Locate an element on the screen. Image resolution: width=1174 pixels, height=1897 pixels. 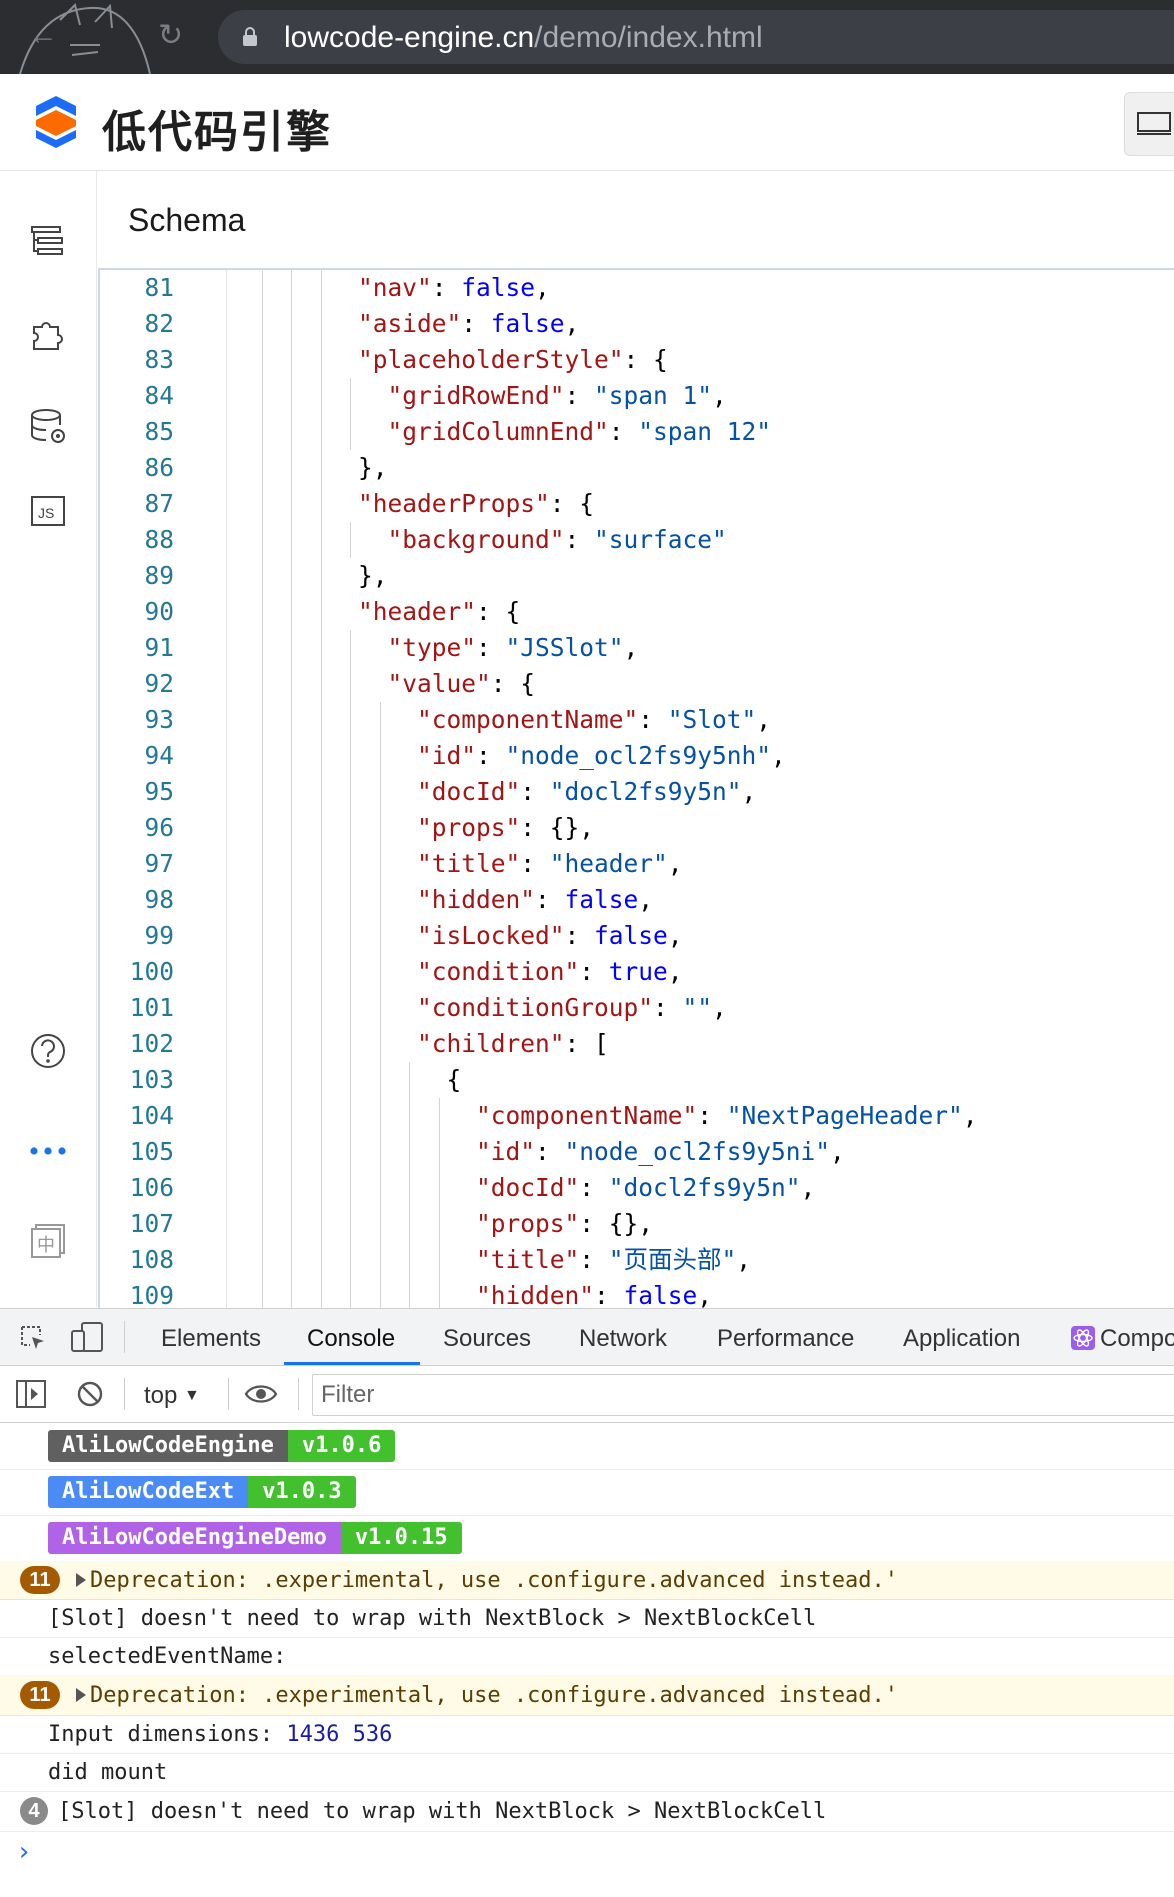
code-token: "gridColumnEnd" is located at coordinates (498, 431).